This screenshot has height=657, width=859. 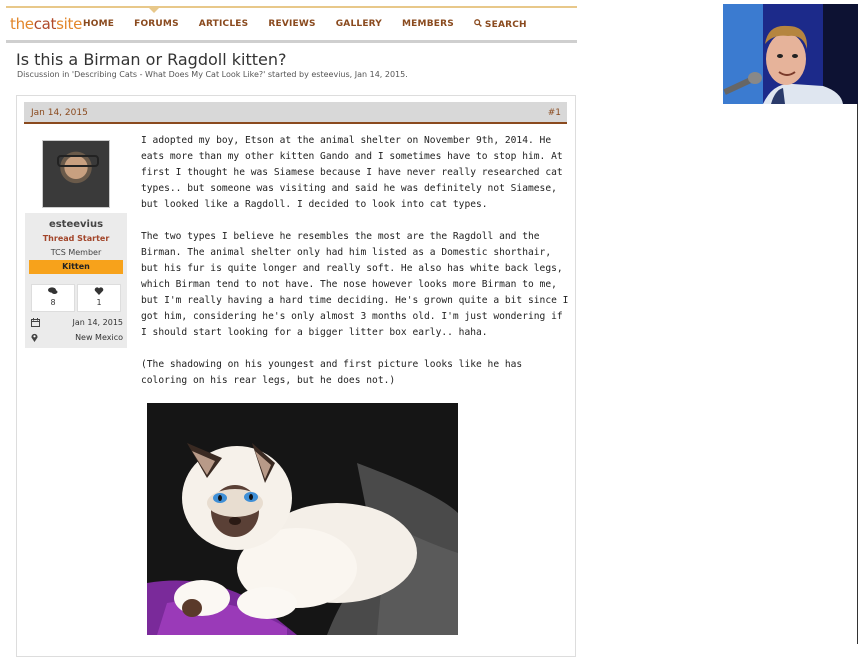 What do you see at coordinates (59, 113) in the screenshot?
I see `post-date: Jan 14, 2015` at bounding box center [59, 113].